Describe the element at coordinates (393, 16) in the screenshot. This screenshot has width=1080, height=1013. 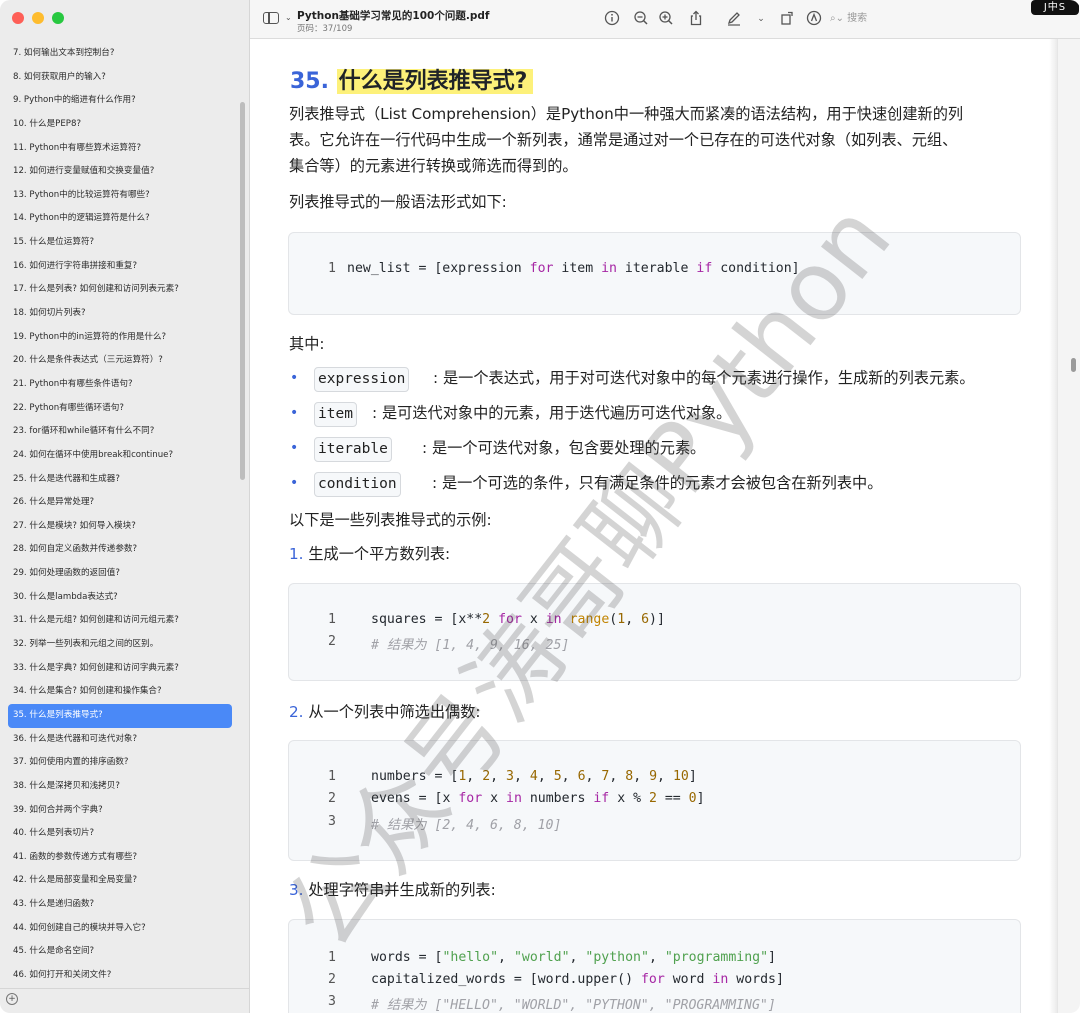
I see `document-title: Python基础学习常见的100个问题.pdf` at that location.